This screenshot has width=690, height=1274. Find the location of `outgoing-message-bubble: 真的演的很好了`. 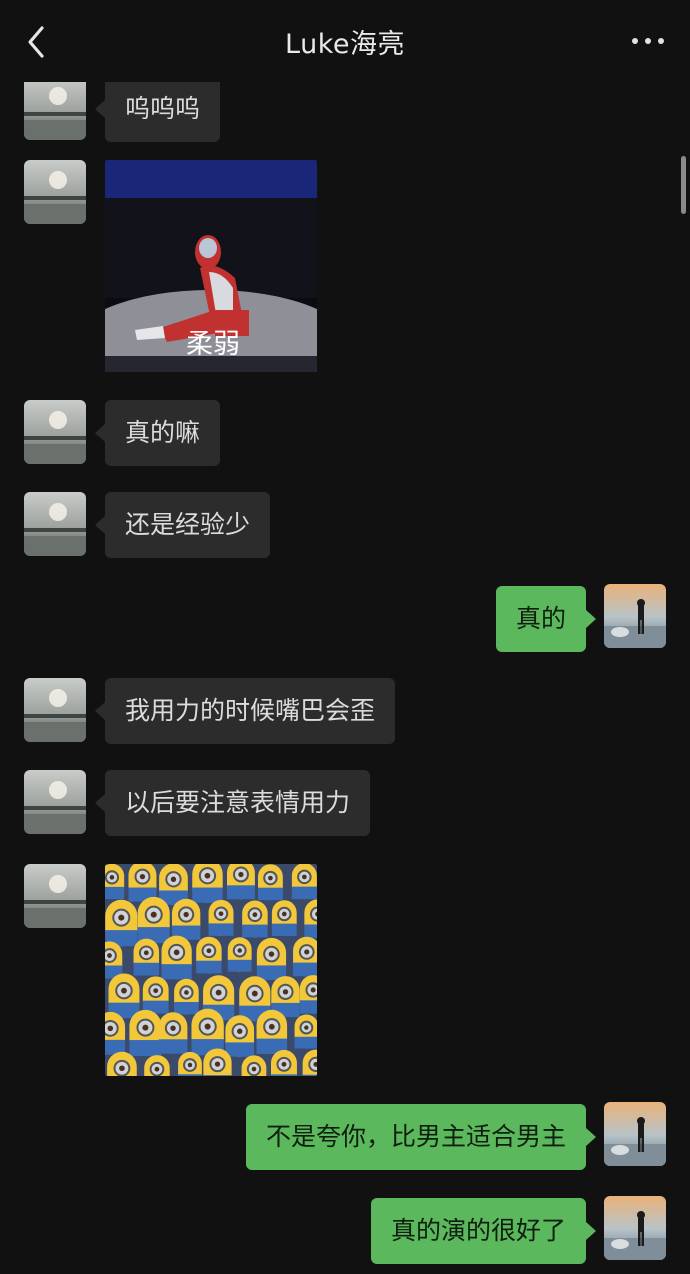

outgoing-message-bubble: 真的演的很好了 is located at coordinates (483, 1231).